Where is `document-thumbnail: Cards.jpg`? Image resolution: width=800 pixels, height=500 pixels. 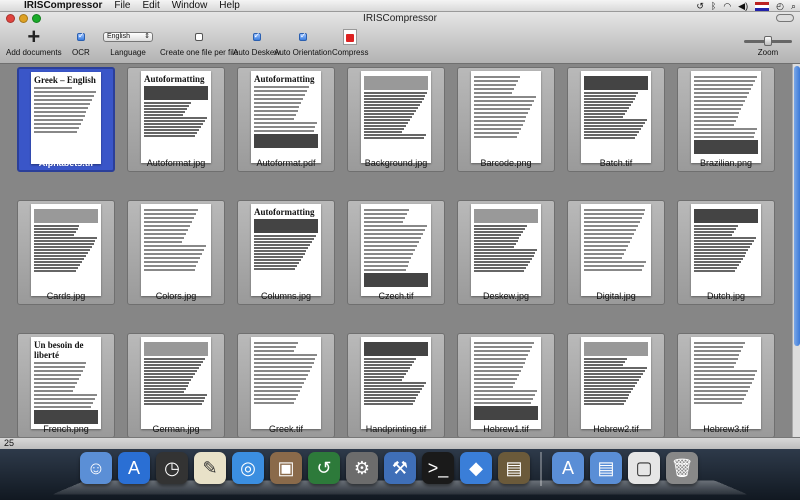 document-thumbnail: Cards.jpg is located at coordinates (66, 263).